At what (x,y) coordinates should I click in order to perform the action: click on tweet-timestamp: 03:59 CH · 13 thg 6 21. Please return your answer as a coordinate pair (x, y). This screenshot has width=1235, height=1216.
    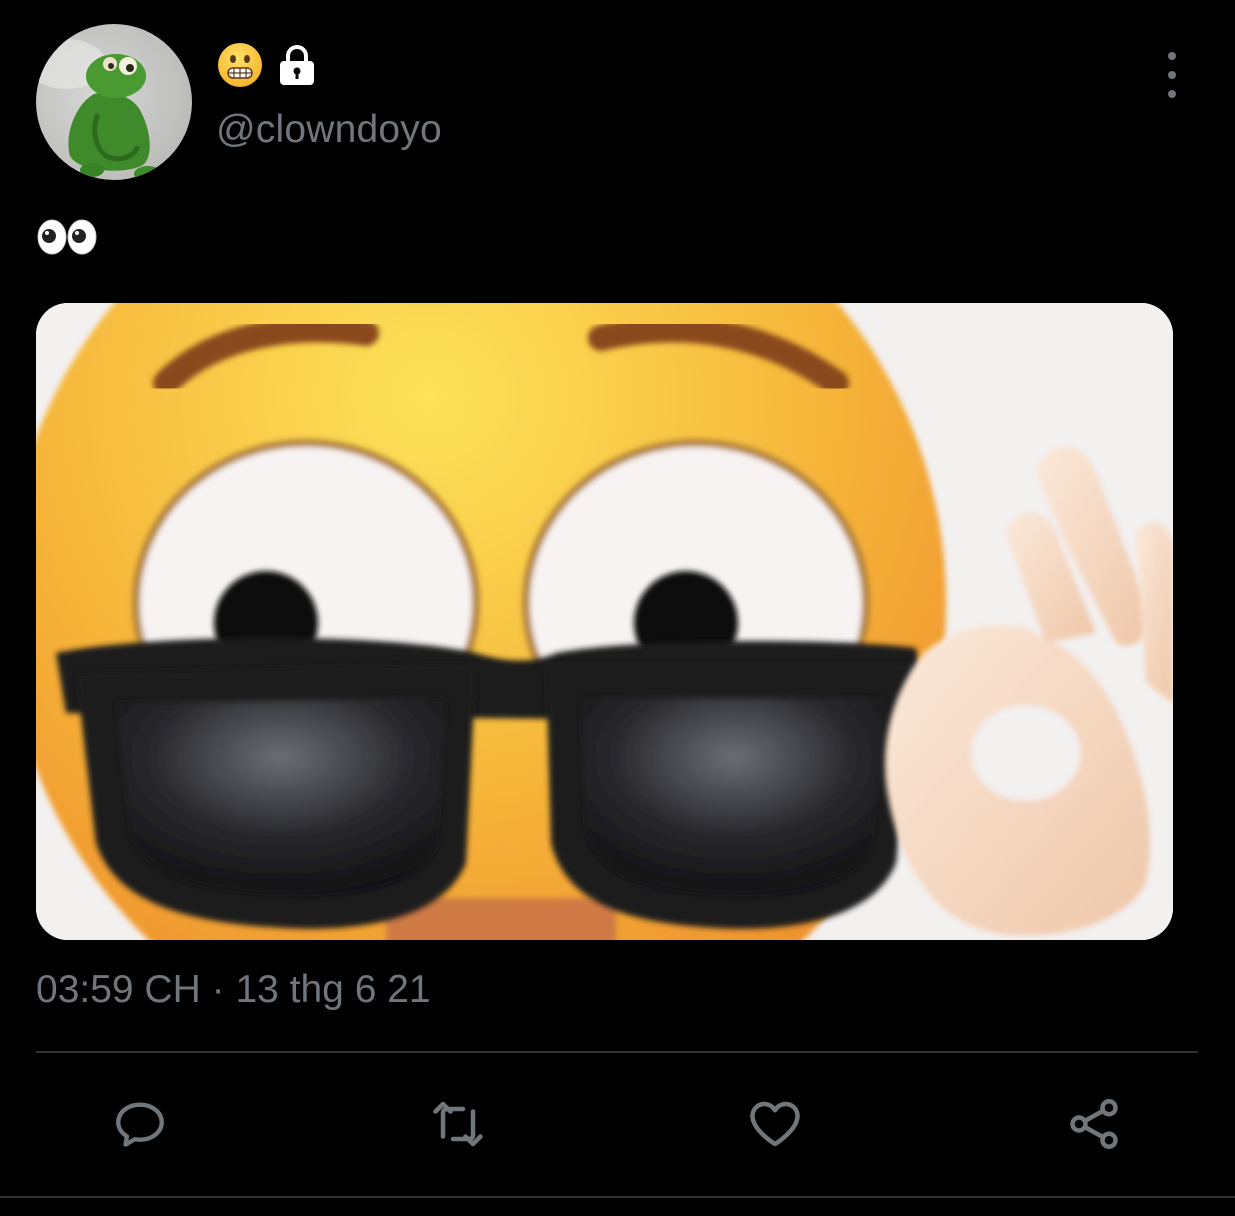
    Looking at the image, I should click on (233, 990).